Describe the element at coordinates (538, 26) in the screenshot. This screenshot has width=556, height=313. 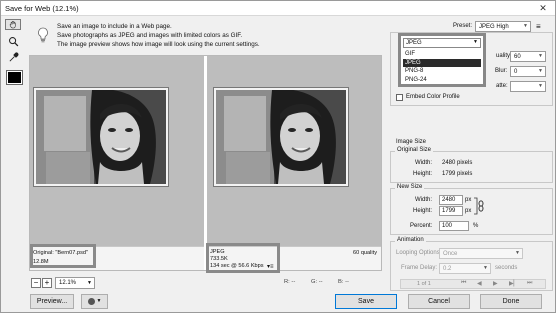
I see `preset-menu-icon: ≡` at that location.